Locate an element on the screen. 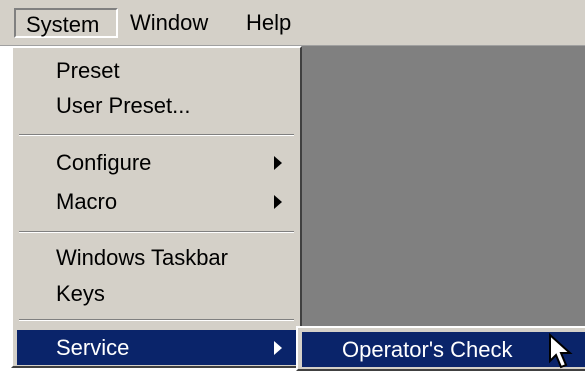 Image resolution: width=585 pixels, height=373 pixels. menu-item-label: Configure is located at coordinates (104, 162).